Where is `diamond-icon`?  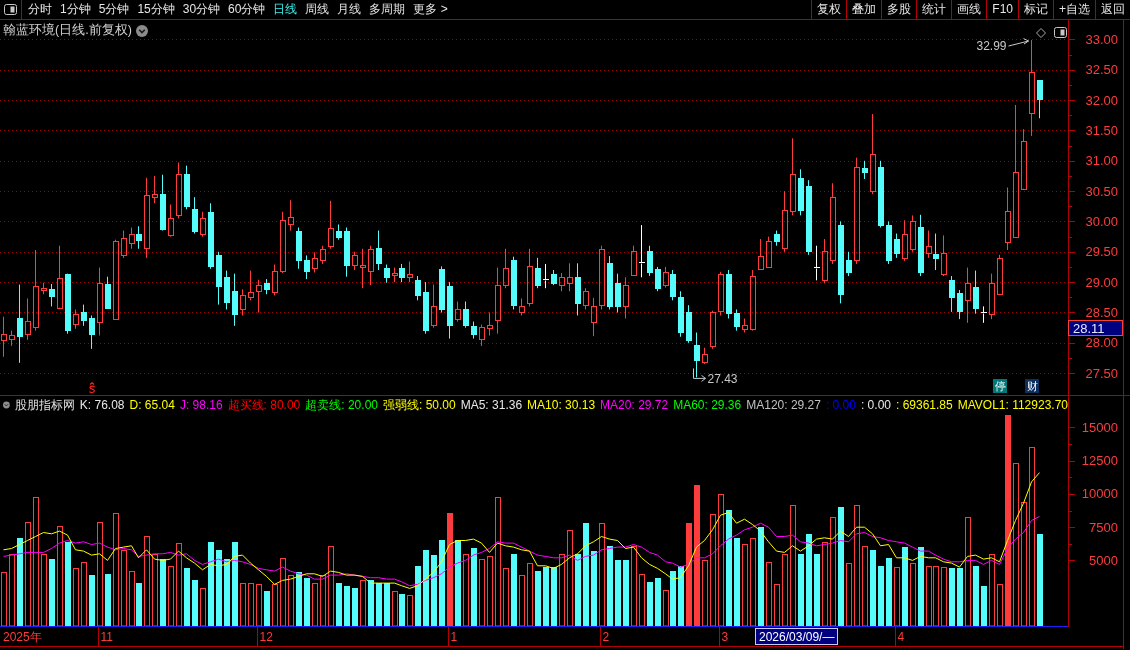
diamond-icon is located at coordinates (1041, 32).